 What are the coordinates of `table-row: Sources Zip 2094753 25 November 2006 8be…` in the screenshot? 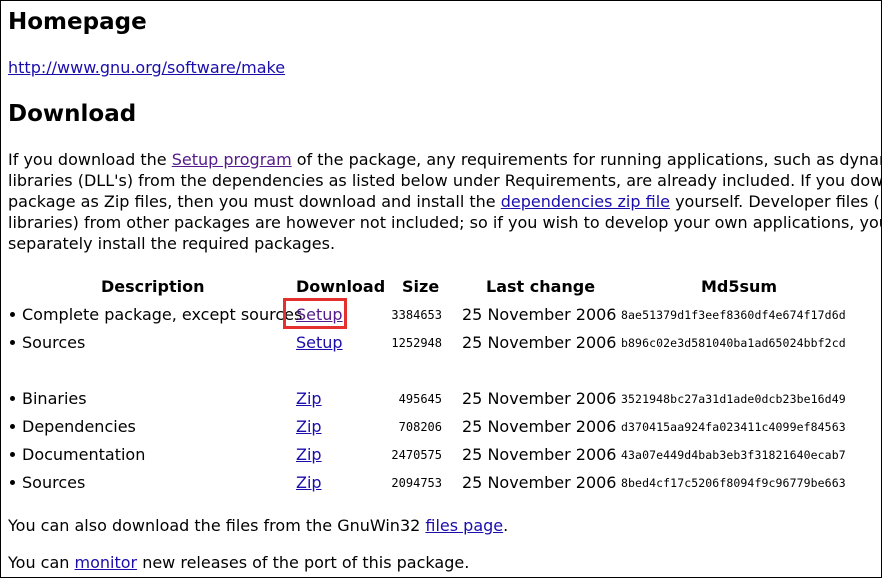 It's located at (444, 483).